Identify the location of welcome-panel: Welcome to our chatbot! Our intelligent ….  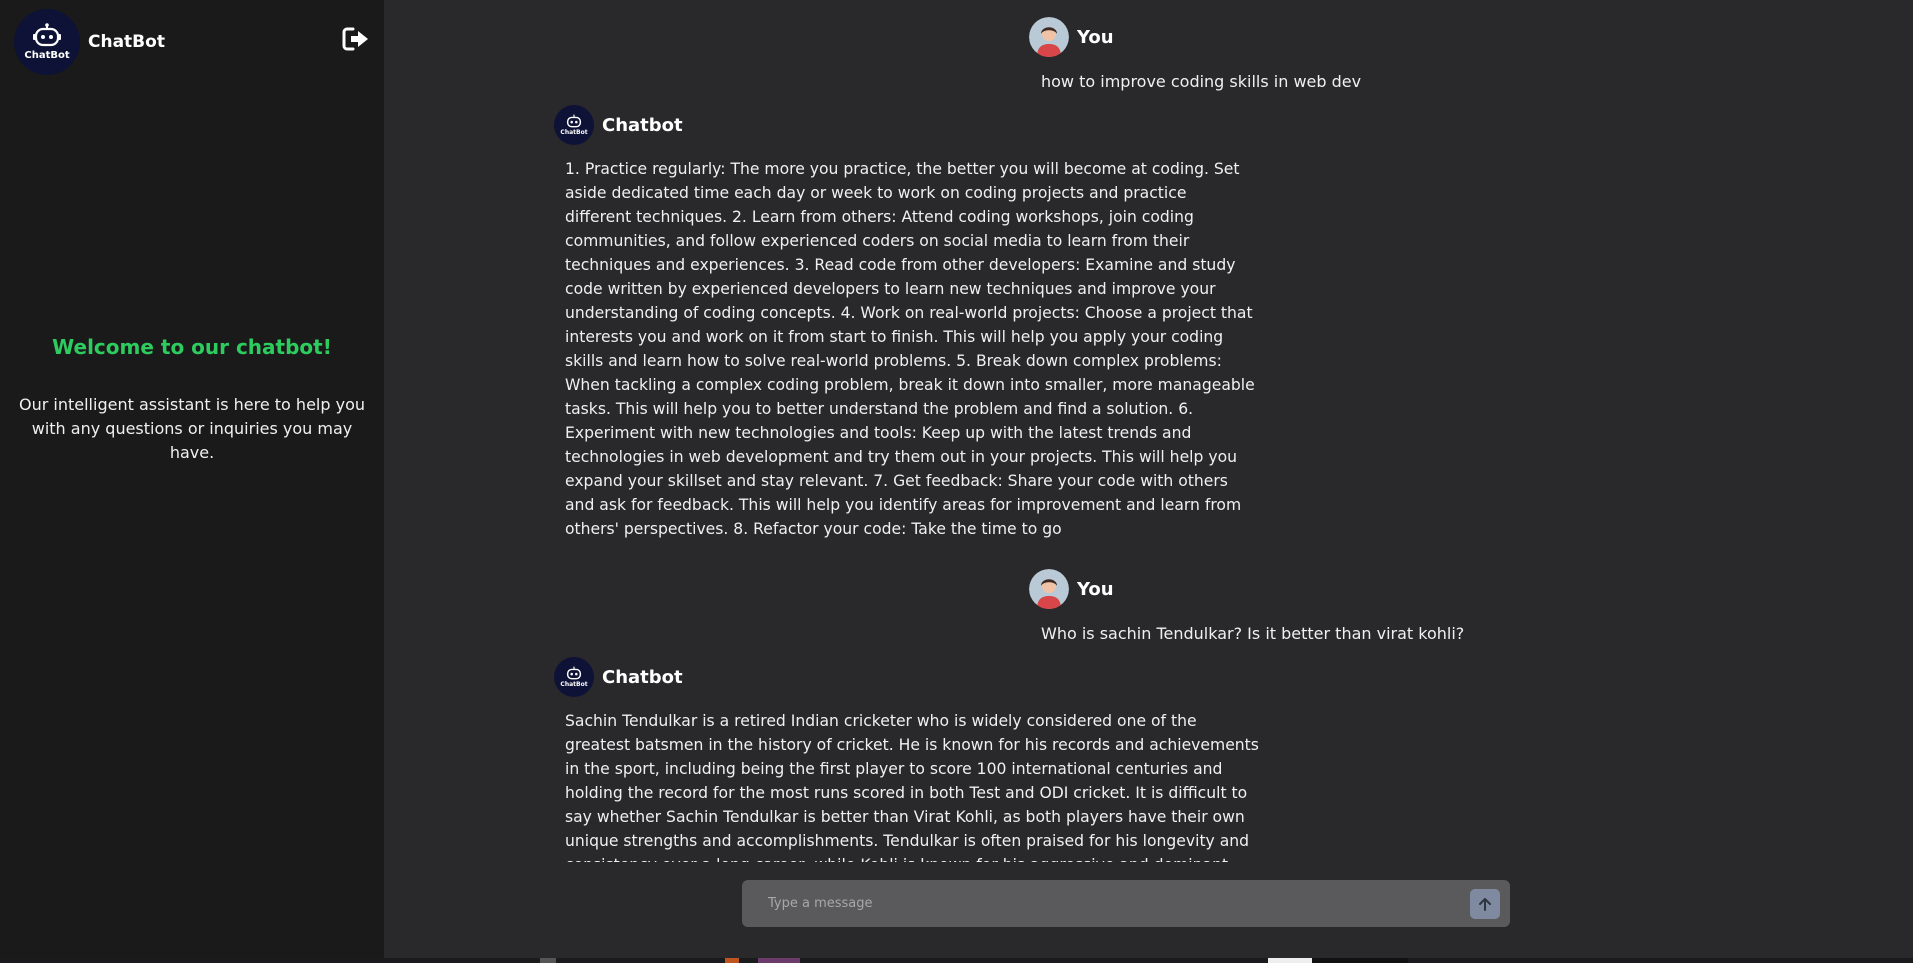
(192, 400).